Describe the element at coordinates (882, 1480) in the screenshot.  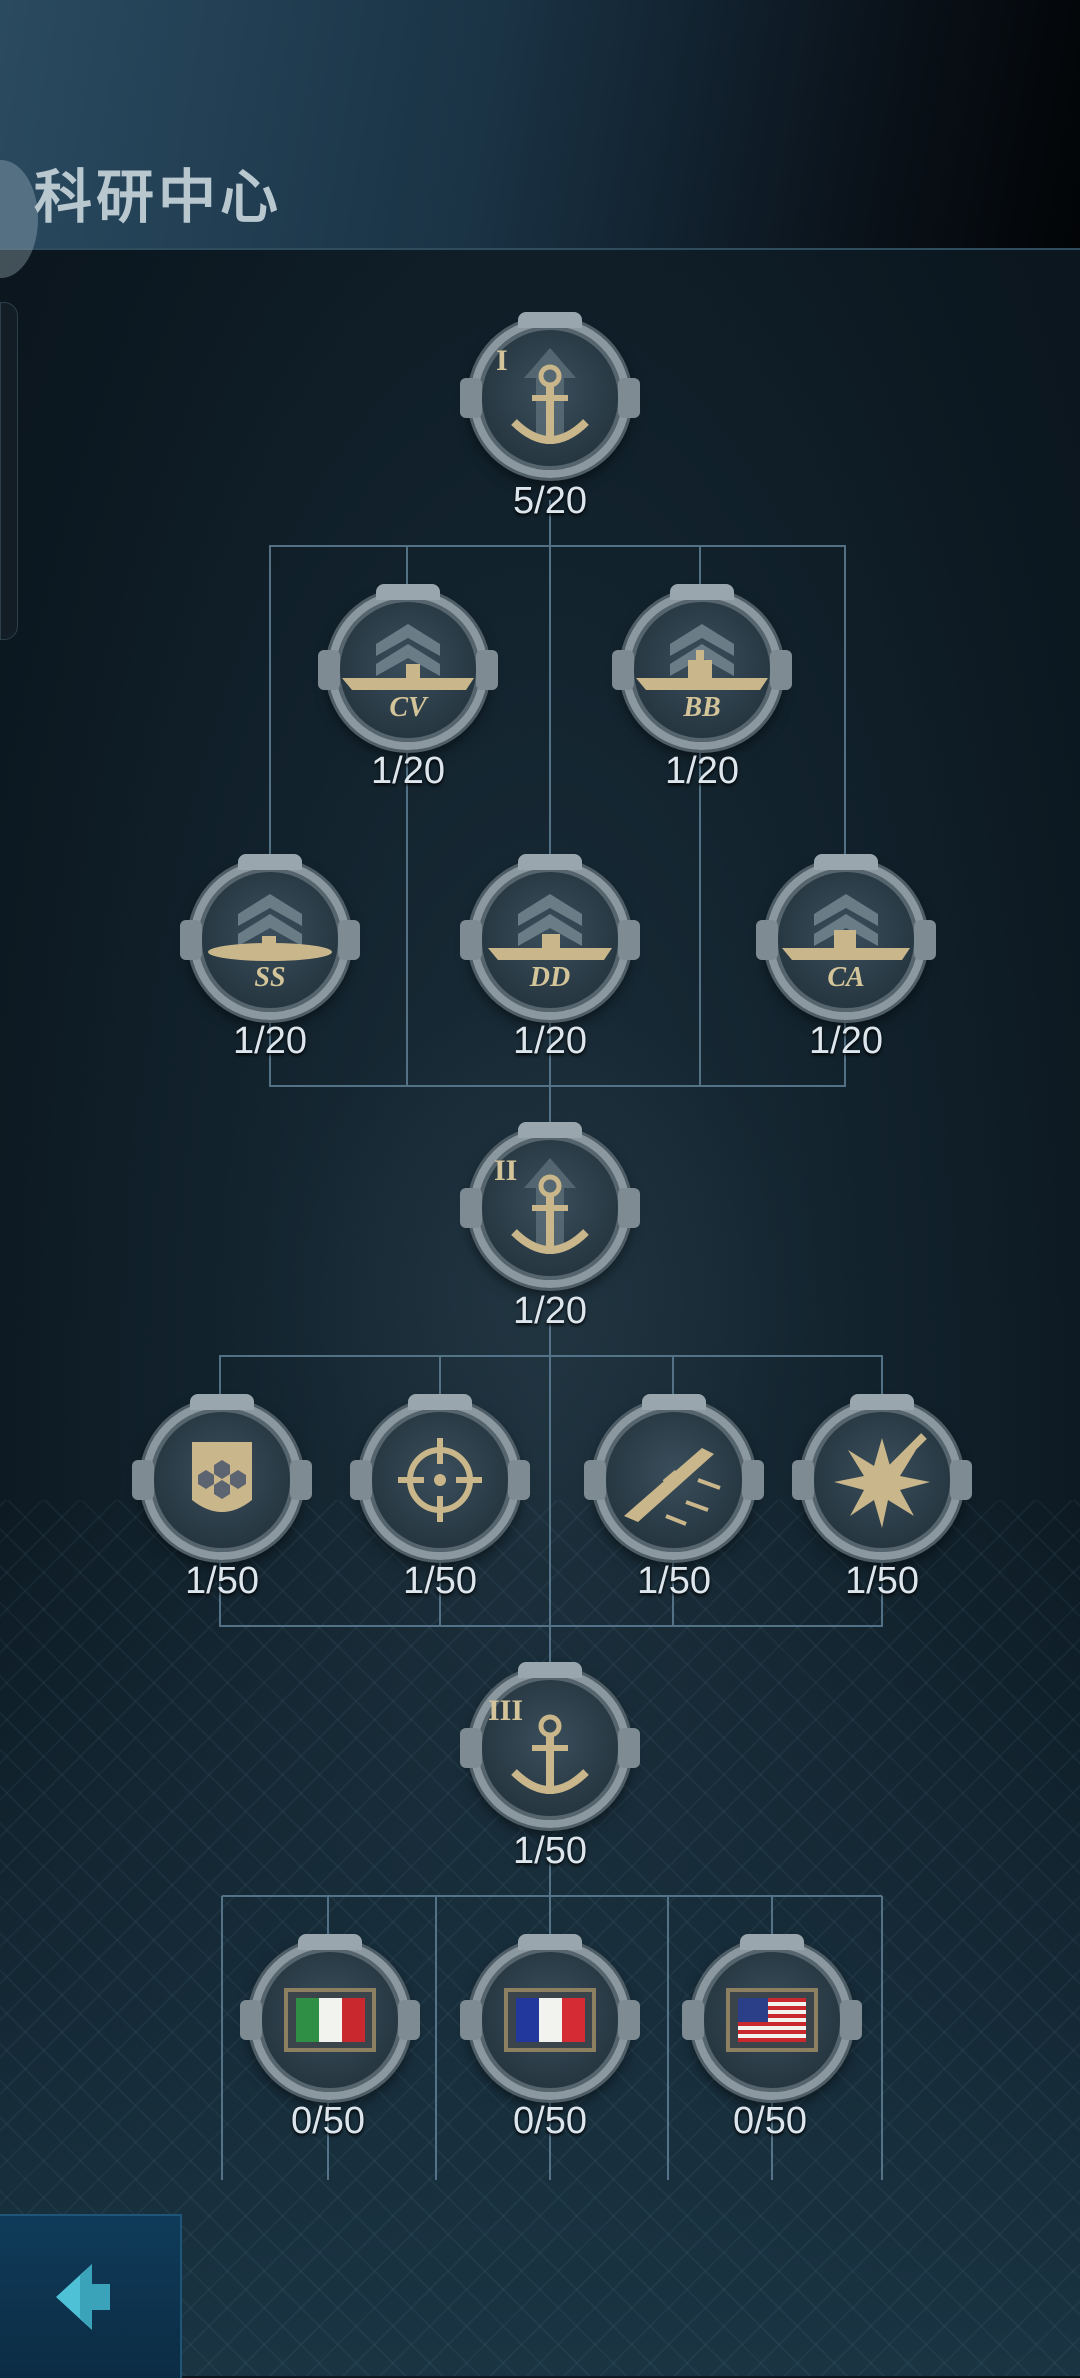
I see `explosion-icon` at that location.